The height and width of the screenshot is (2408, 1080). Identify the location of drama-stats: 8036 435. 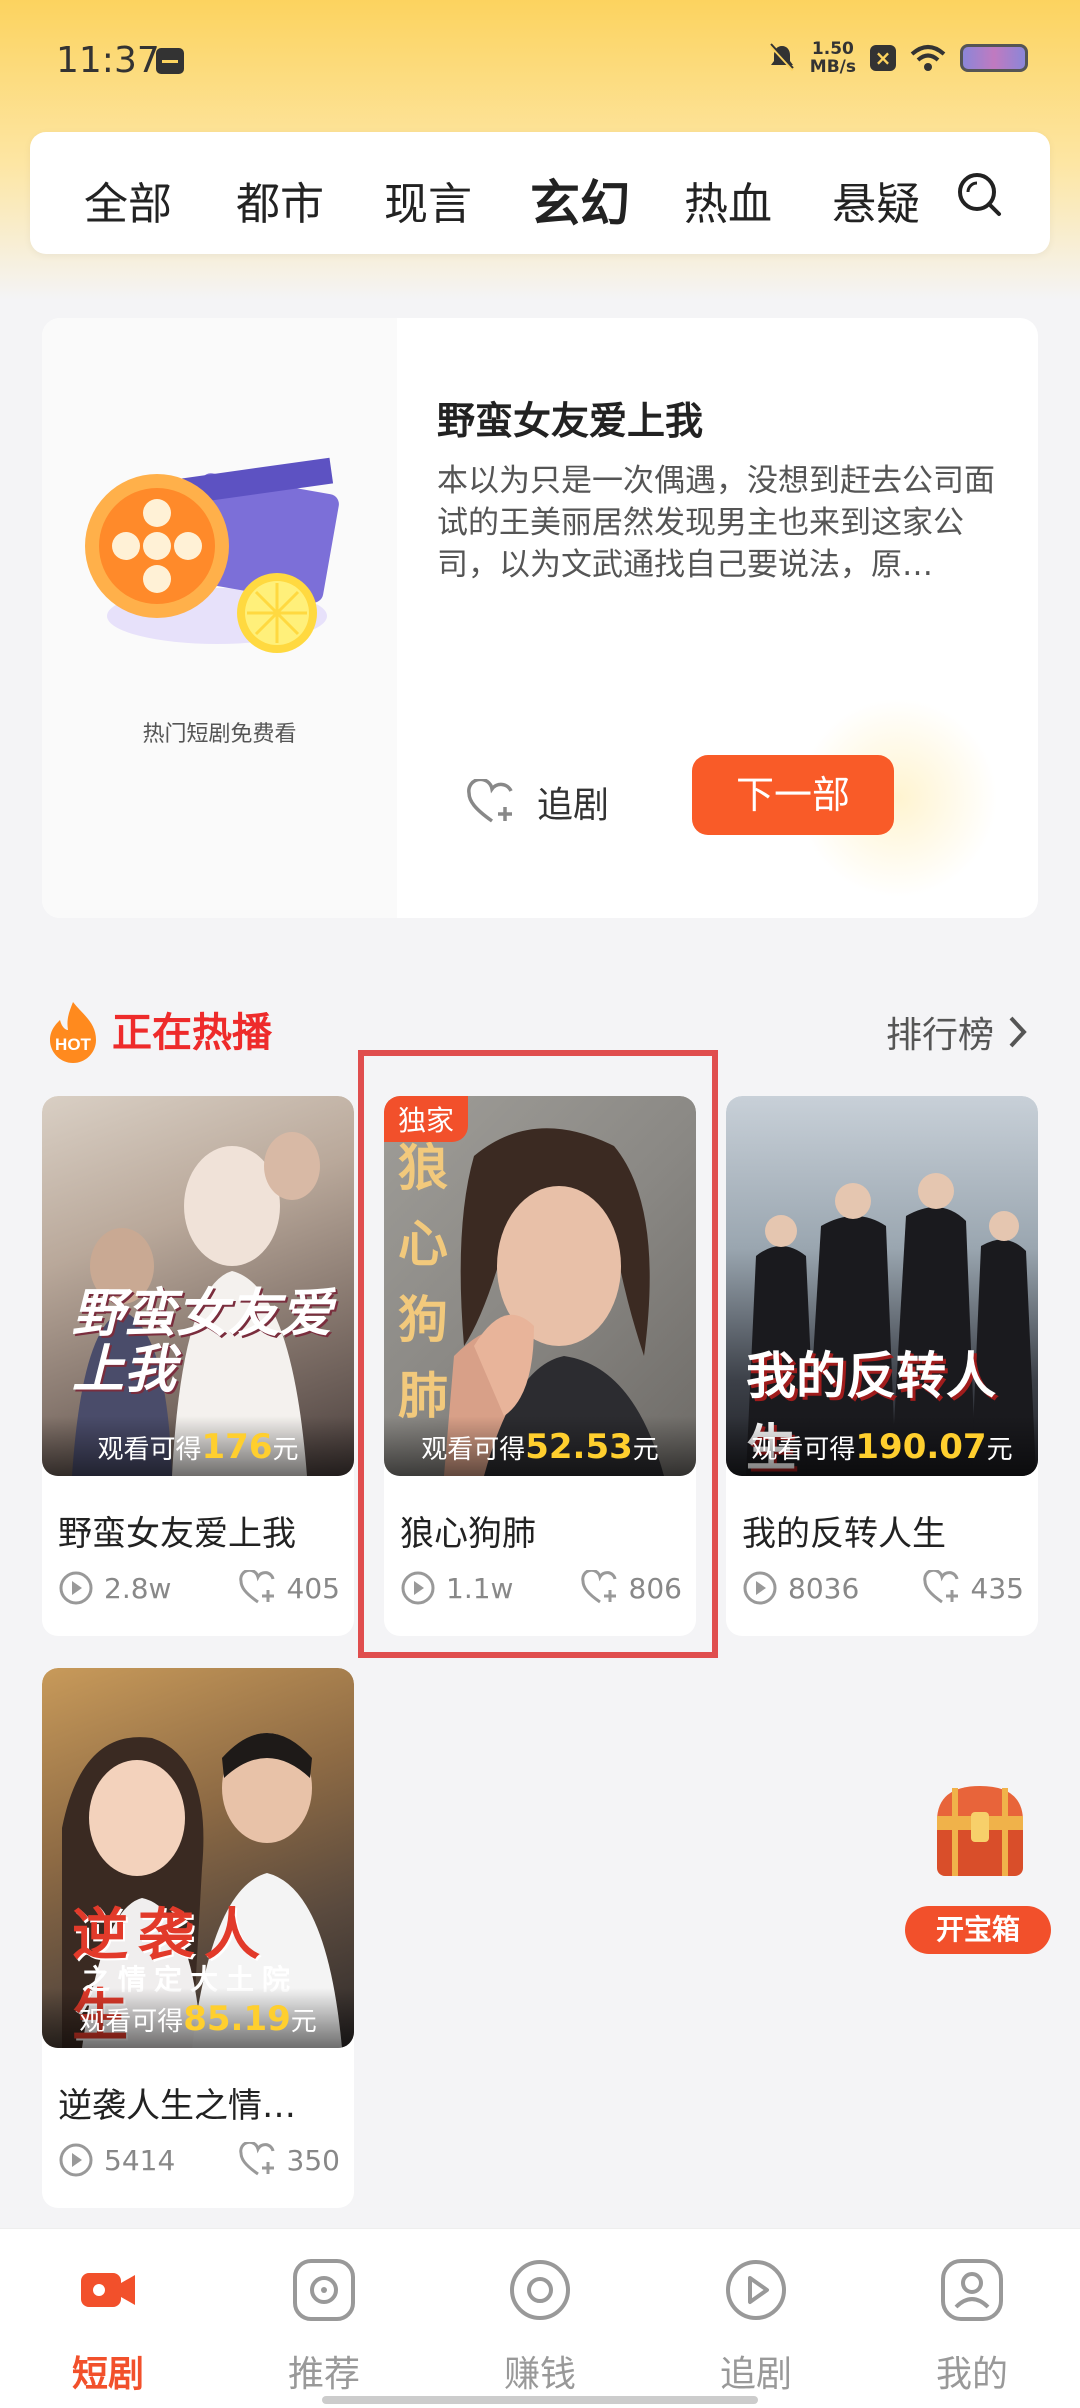
(883, 1588).